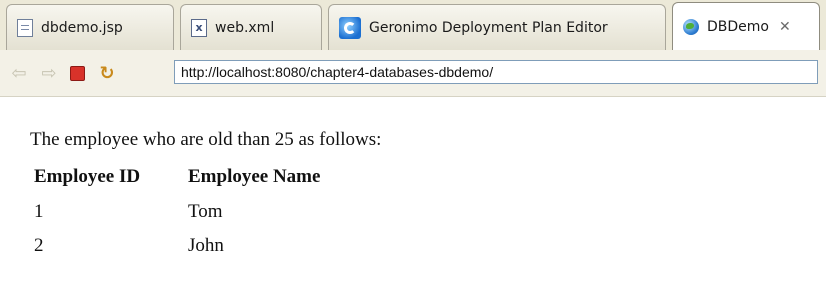 Image resolution: width=826 pixels, height=300 pixels. I want to click on employee-id-cell: 2, so click(39, 245).